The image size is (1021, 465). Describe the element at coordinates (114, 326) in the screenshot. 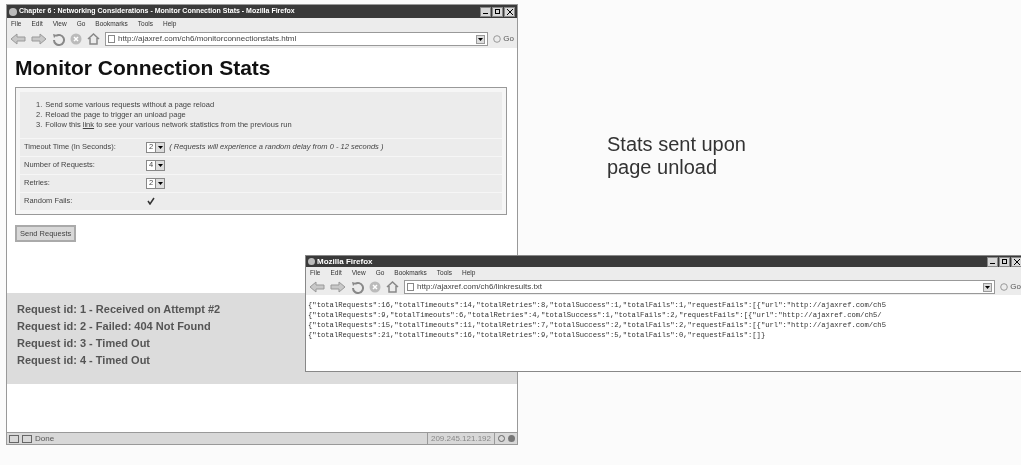

I see `result-line: Request id: 2 - Failed: 404 Not Found` at that location.